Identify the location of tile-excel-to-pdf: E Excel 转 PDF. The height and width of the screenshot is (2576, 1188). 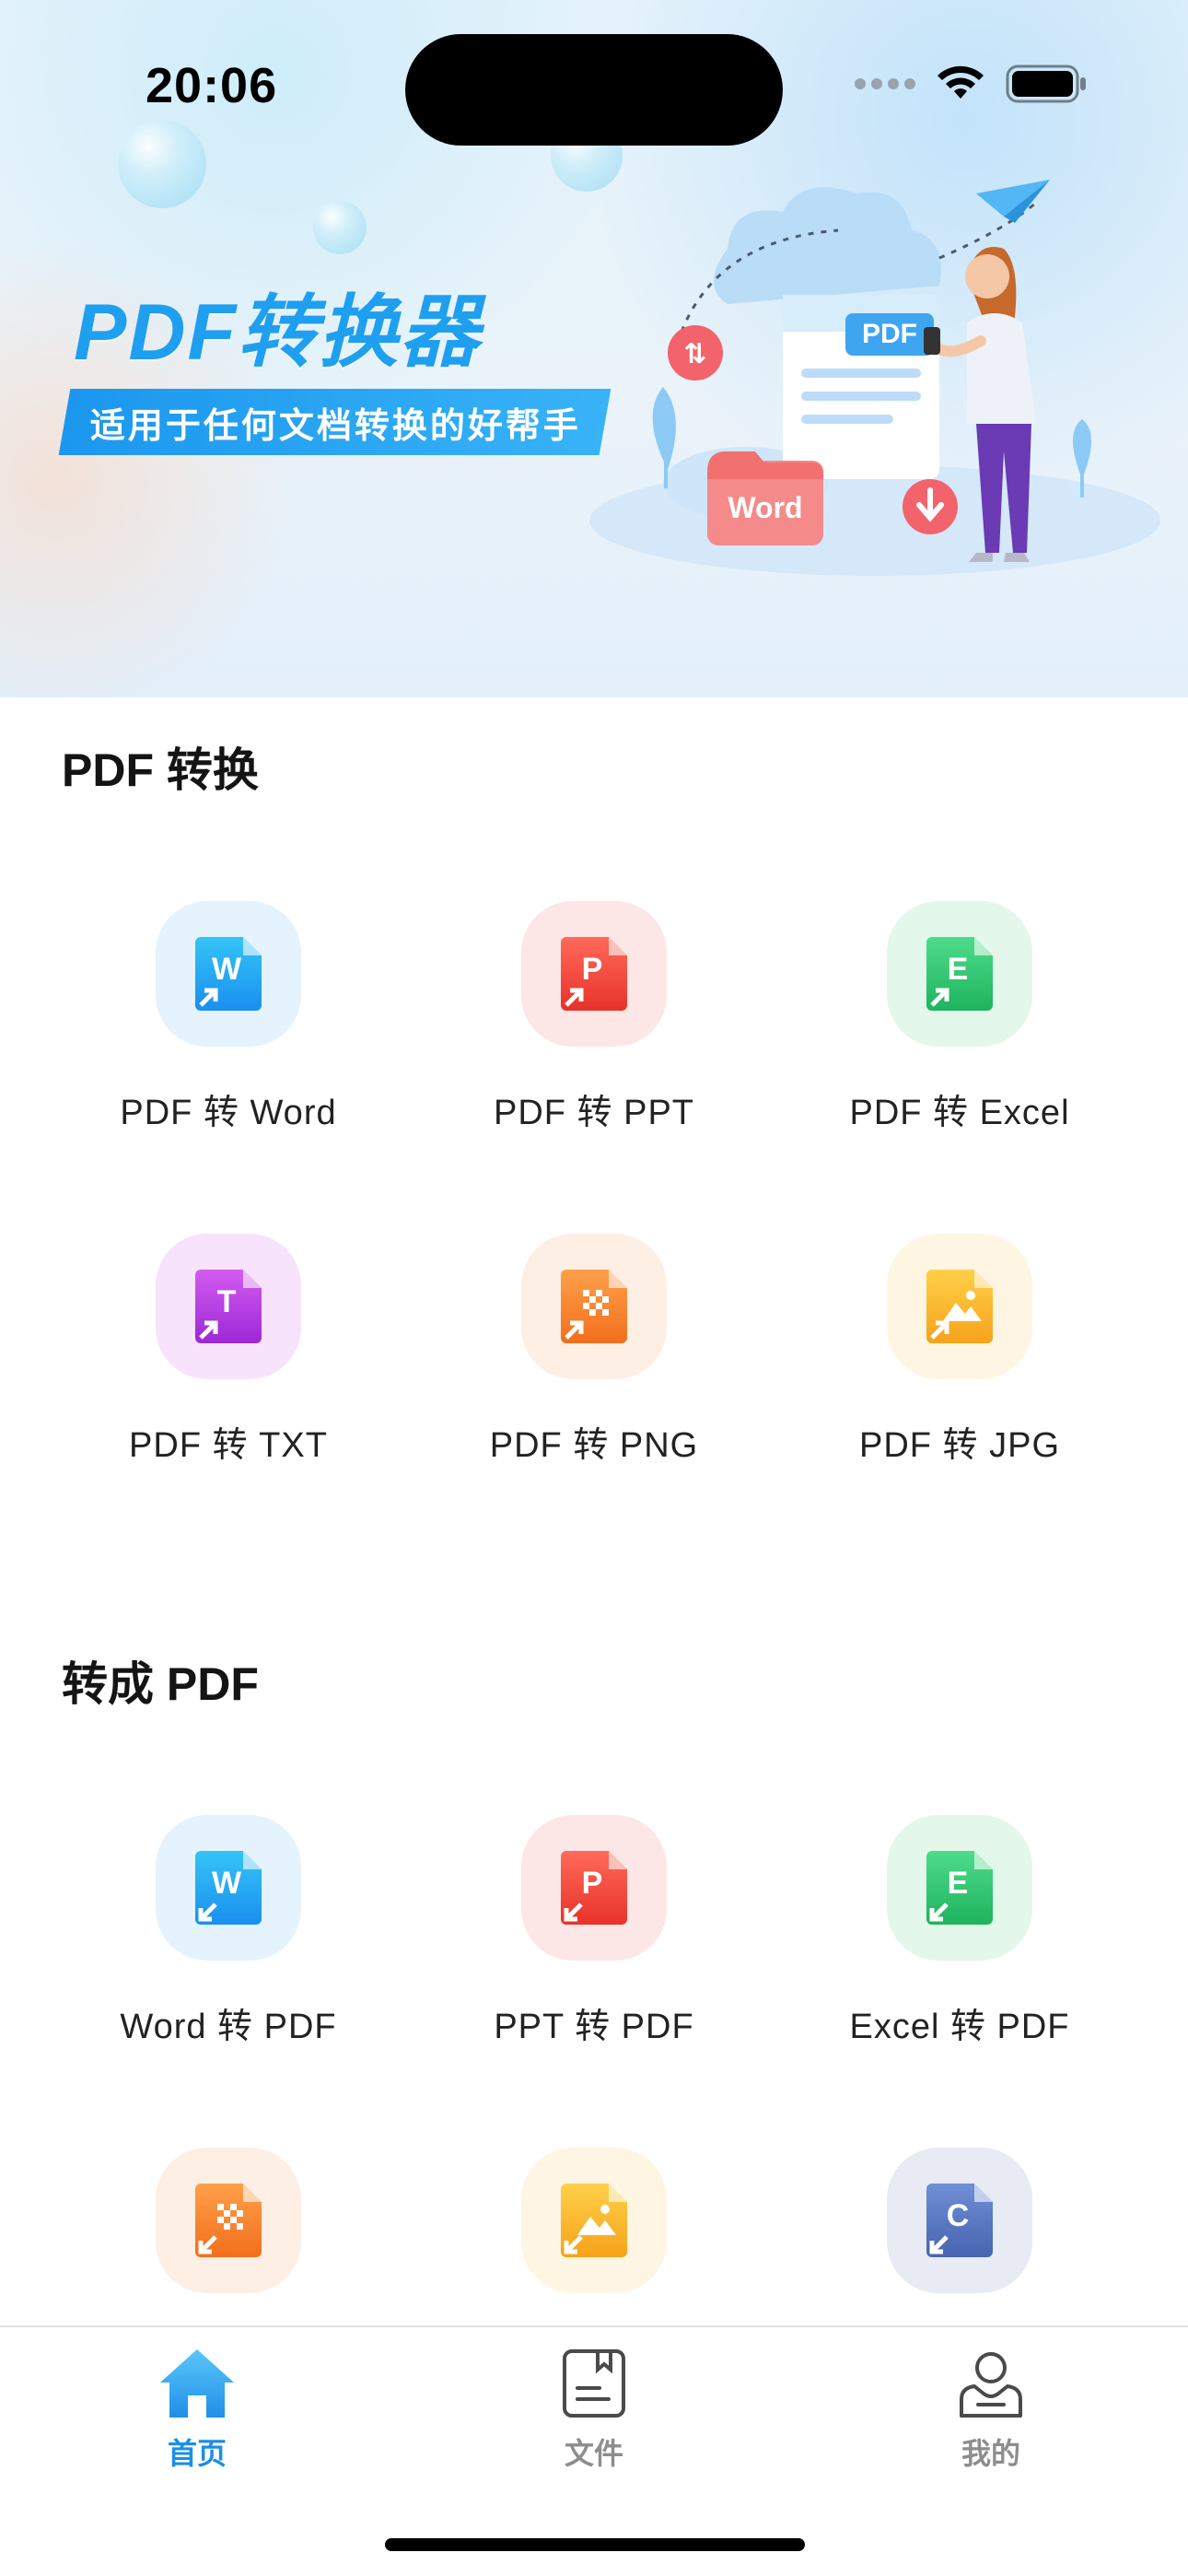
(959, 1931).